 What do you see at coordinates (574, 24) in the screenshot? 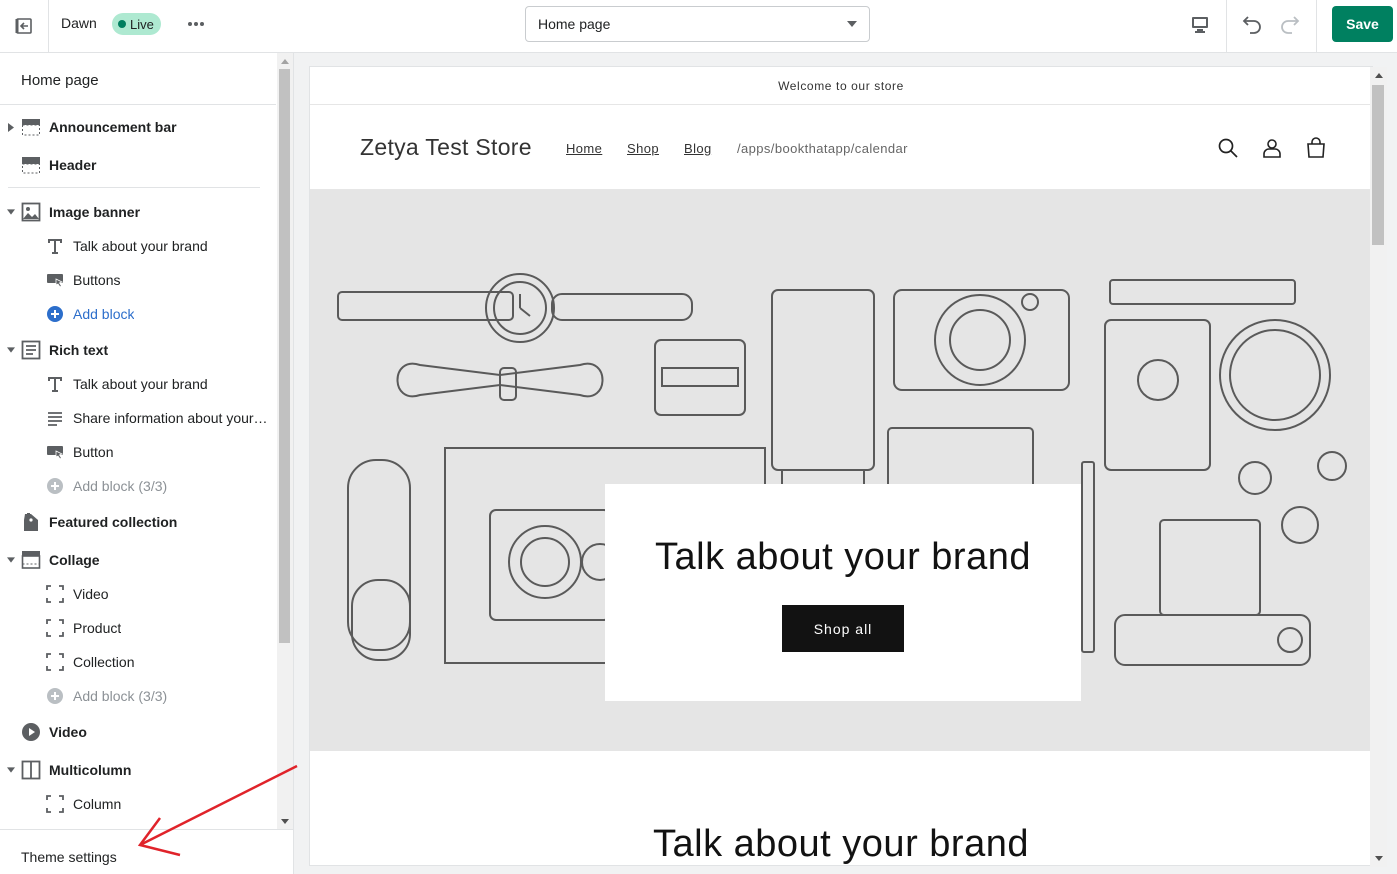
I see `page-selector-value: Home page` at bounding box center [574, 24].